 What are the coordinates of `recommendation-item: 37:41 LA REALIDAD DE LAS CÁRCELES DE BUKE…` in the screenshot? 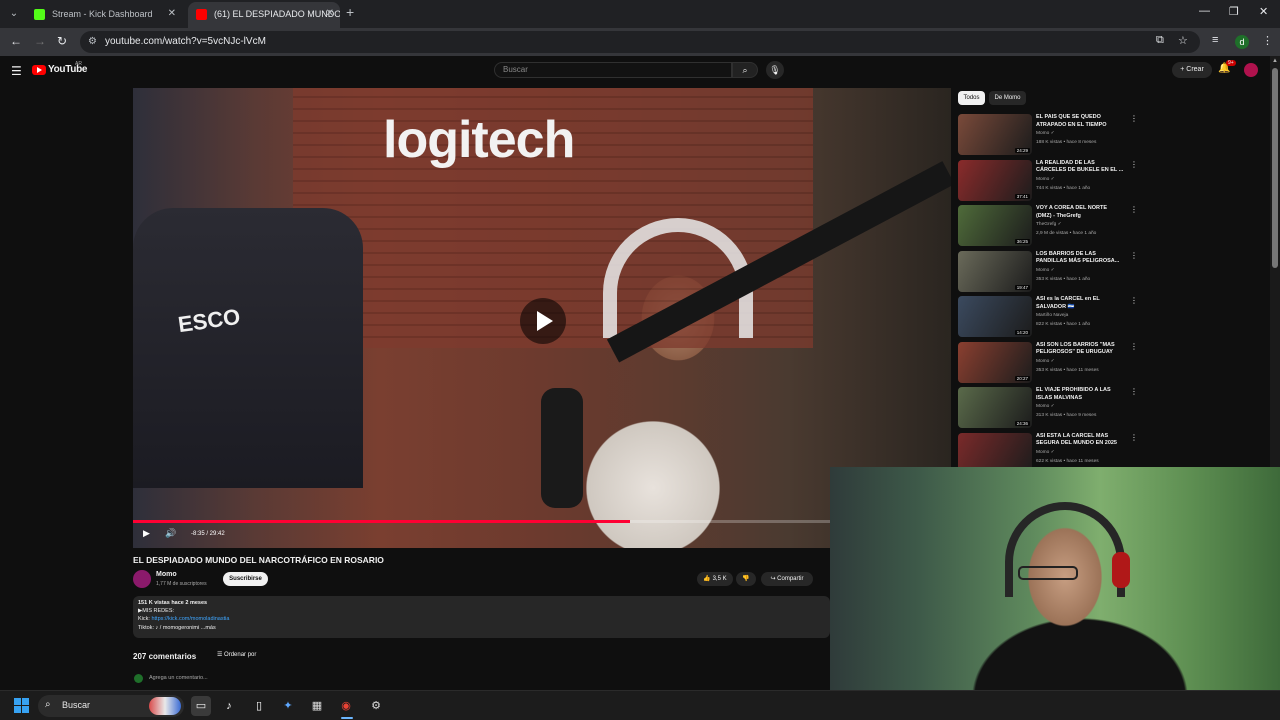 It's located at (1048, 180).